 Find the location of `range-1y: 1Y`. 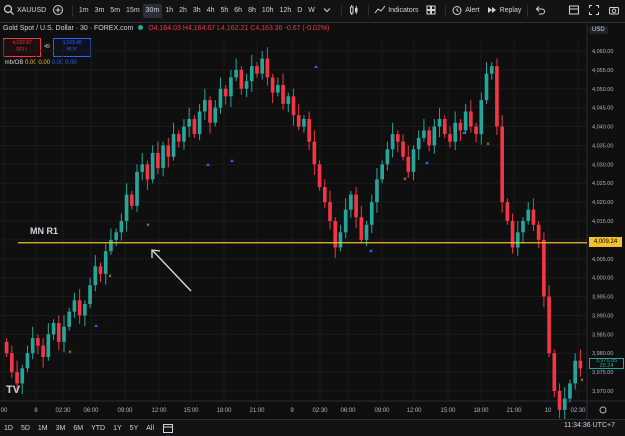

range-1y: 1Y is located at coordinates (117, 428).